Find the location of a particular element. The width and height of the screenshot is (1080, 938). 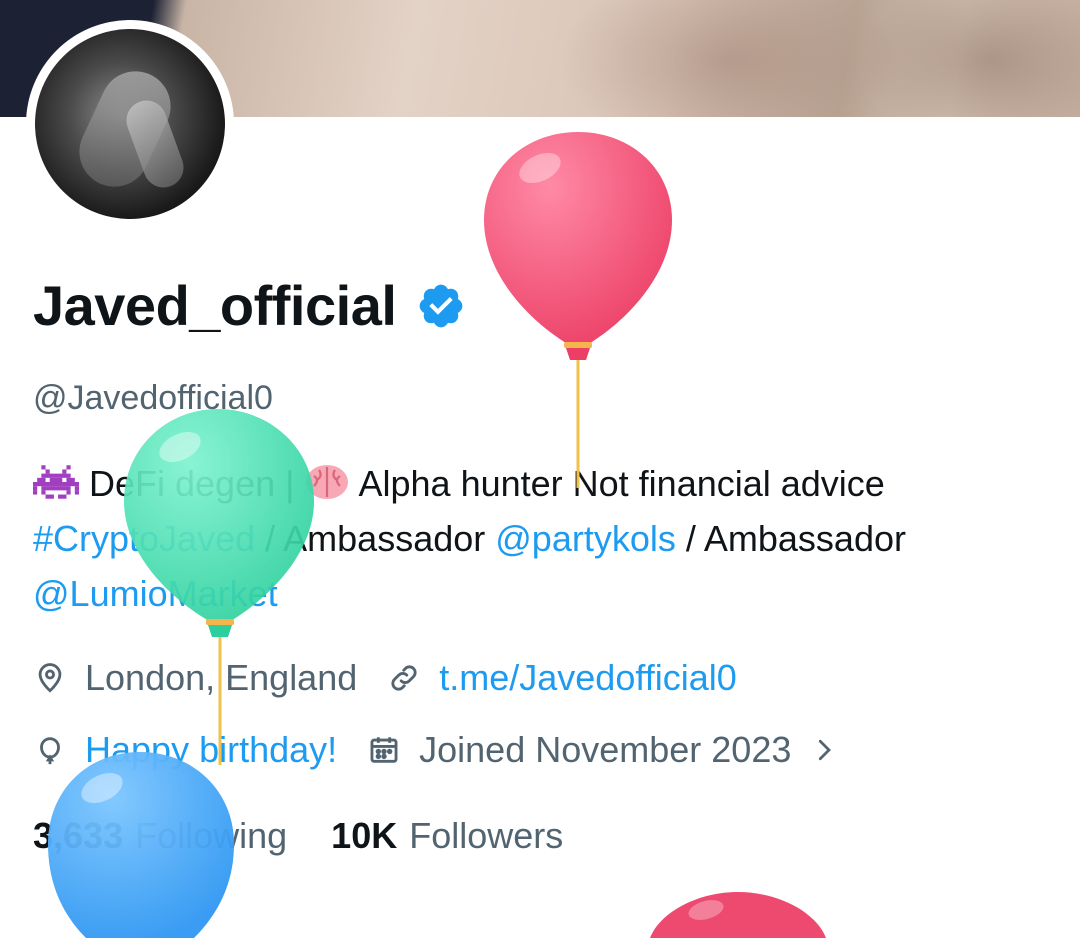

following-label: Following is located at coordinates (211, 835).